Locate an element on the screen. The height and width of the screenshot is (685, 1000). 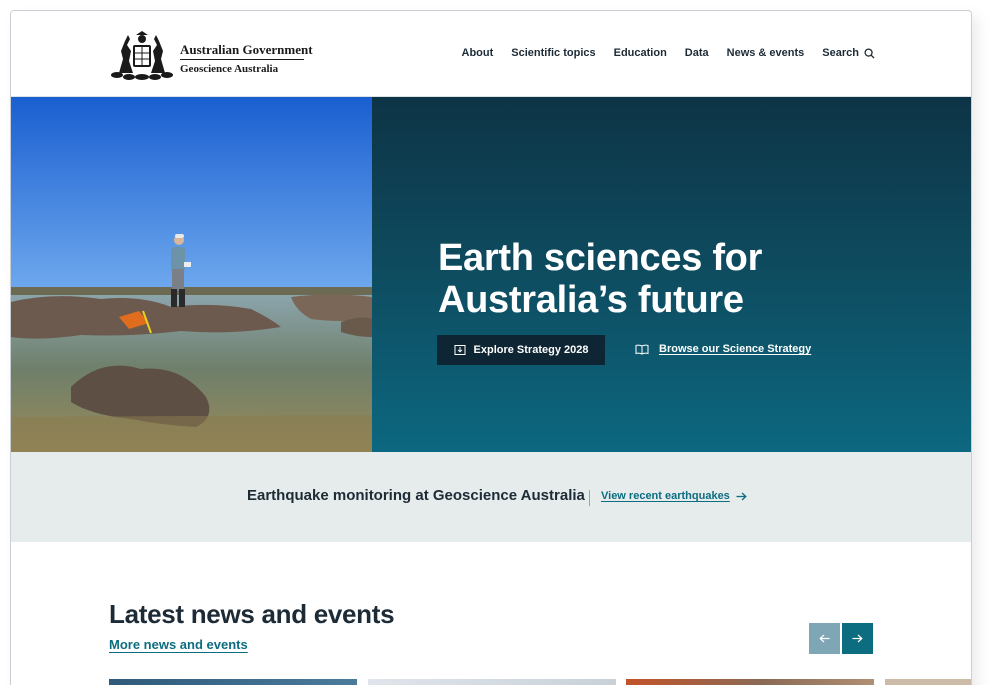
explore-strategy-button: Explore Strategy 2028 is located at coordinates (521, 350).